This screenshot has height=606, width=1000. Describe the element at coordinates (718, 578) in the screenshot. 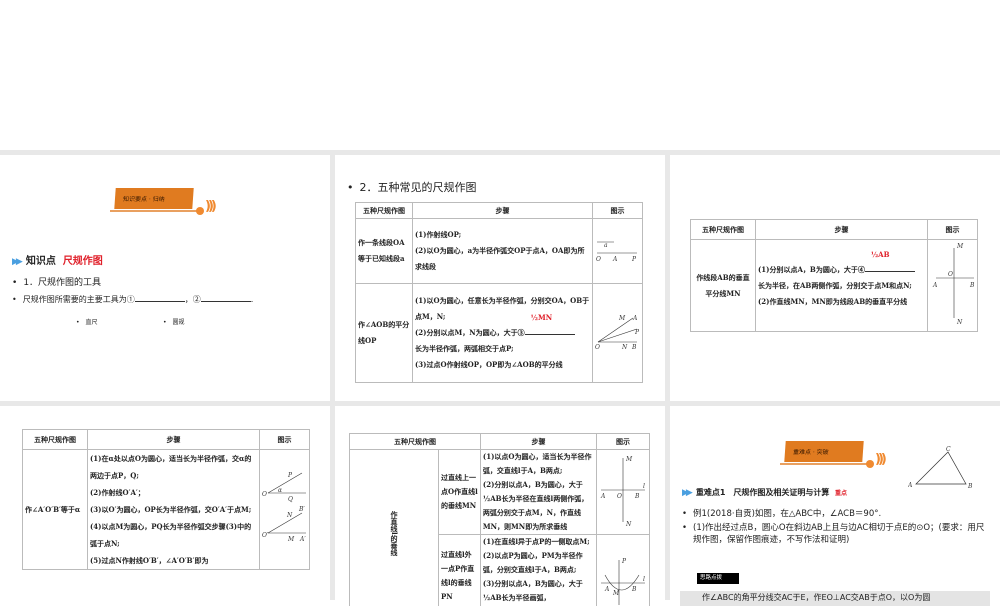

I see `hint-label: 思路点拨` at that location.